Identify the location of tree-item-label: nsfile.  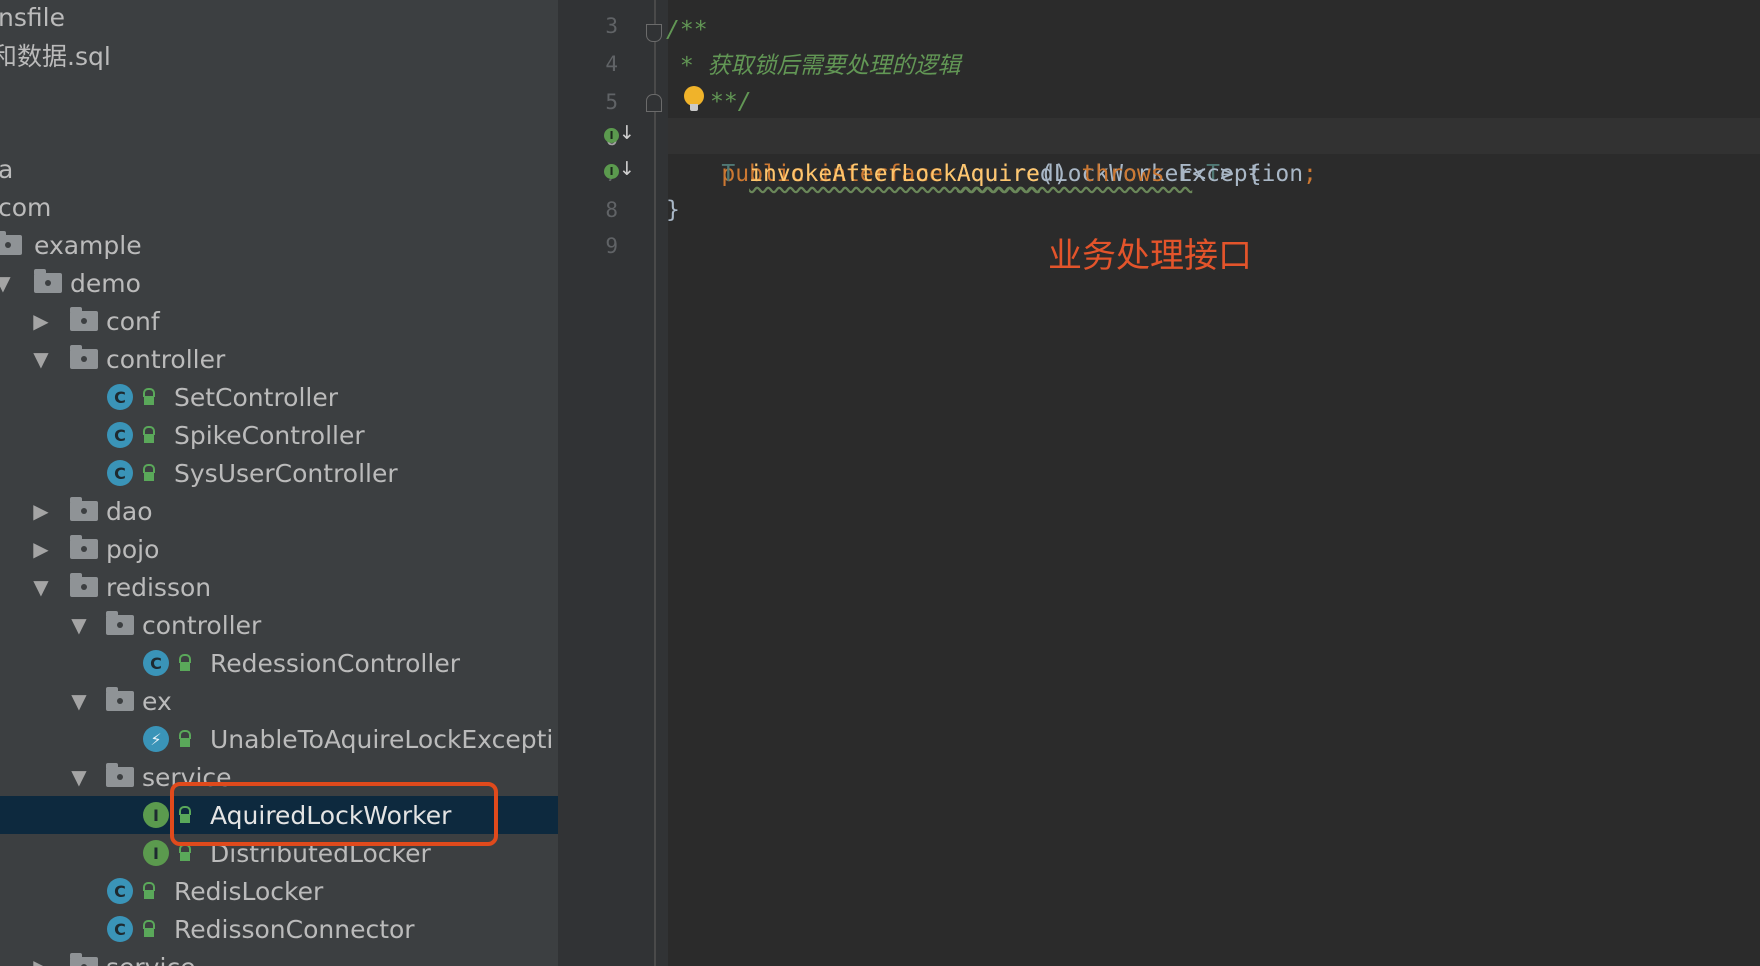
(32, 17).